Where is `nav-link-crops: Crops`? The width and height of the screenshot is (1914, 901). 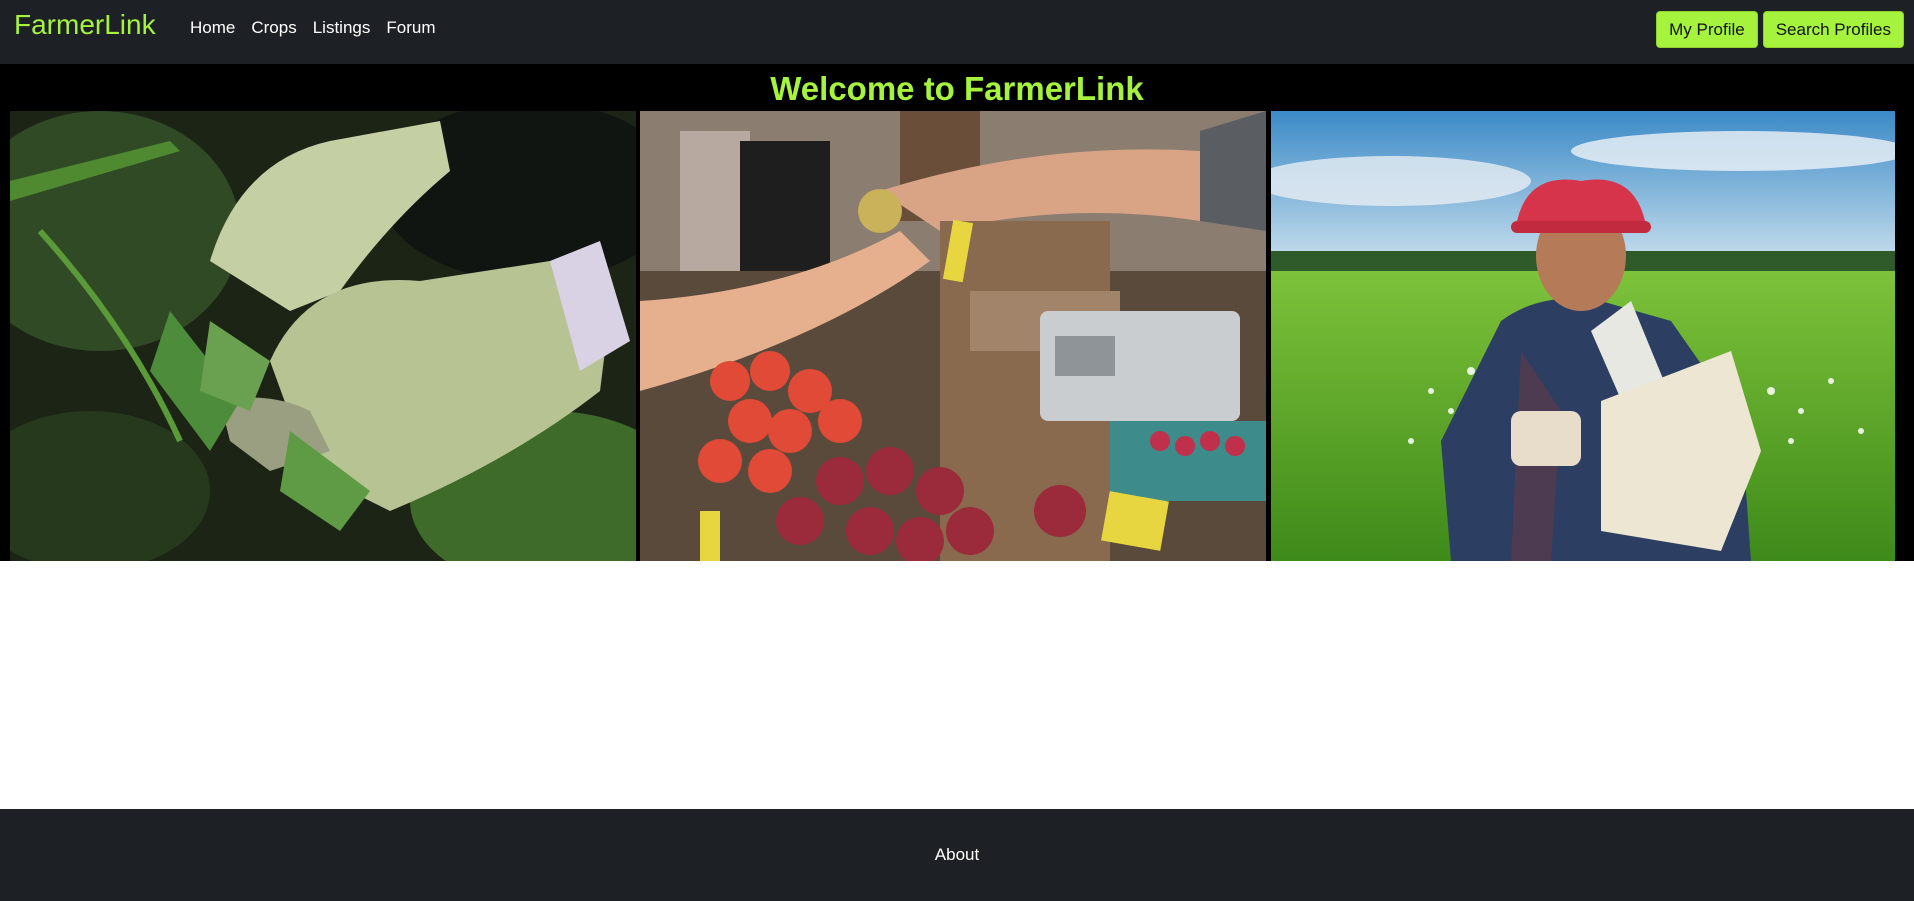
nav-link-crops: Crops is located at coordinates (273, 28).